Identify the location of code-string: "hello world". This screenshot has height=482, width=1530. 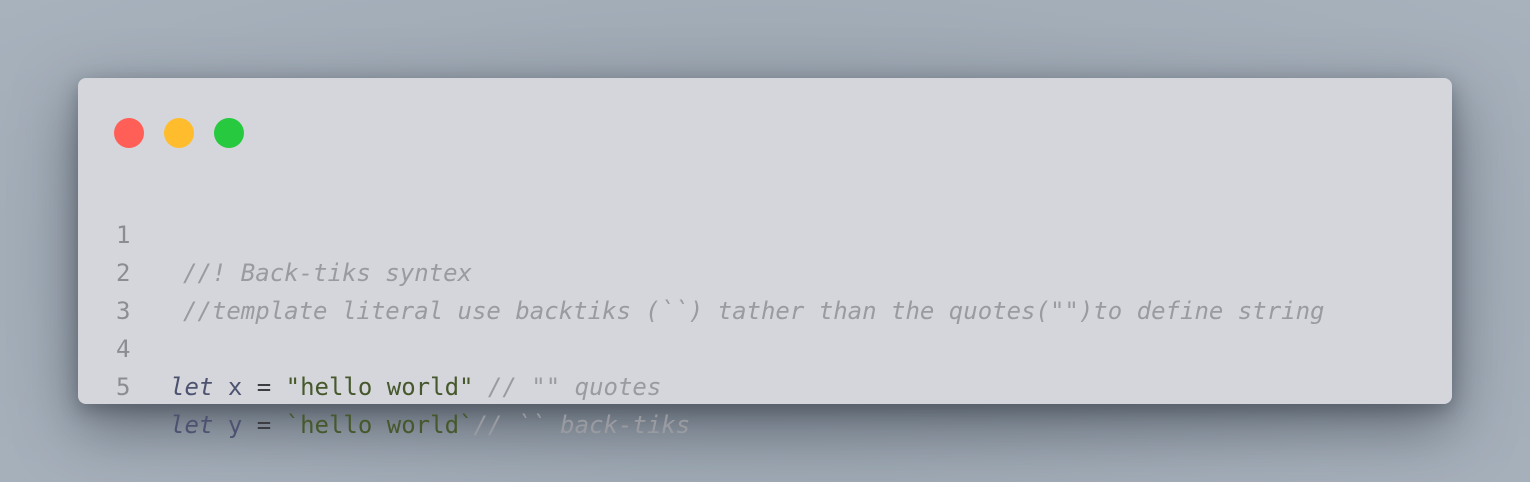
(379, 387).